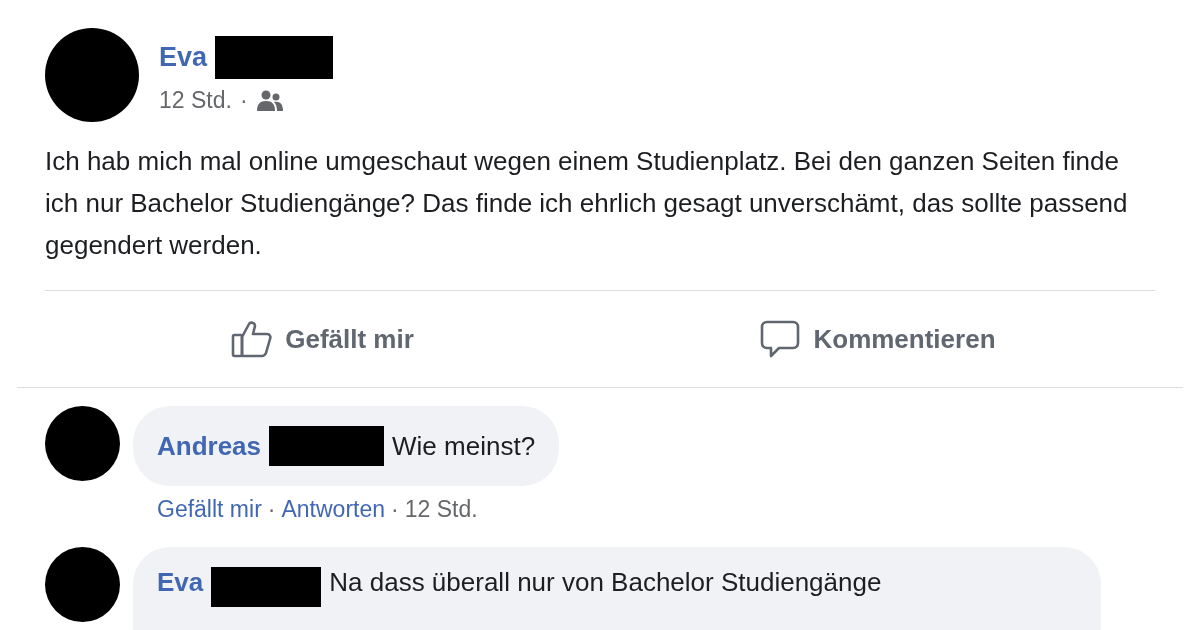 The image size is (1200, 630). Describe the element at coordinates (269, 100) in the screenshot. I see `people-icon` at that location.